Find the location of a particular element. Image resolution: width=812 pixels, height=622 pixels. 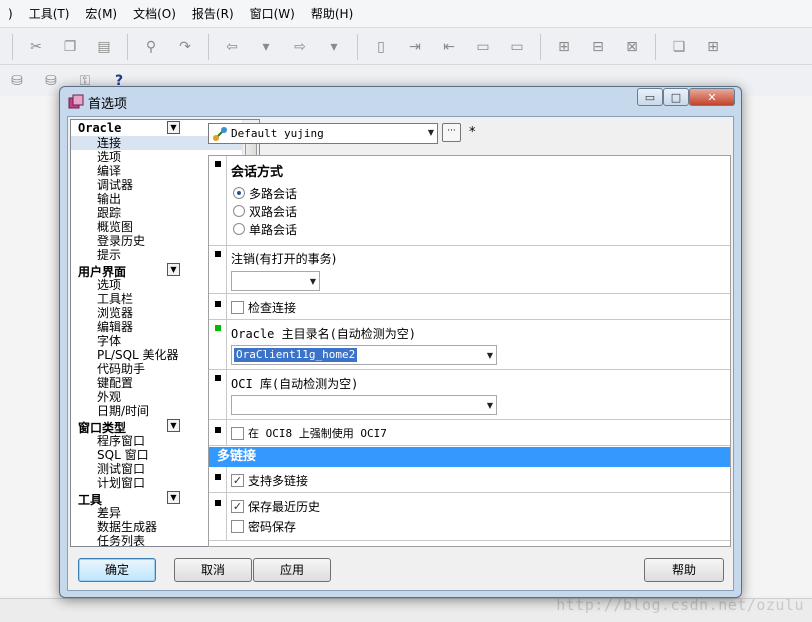

logoff-section: 注销(有打开的事务) ▼ is located at coordinates (469, 270).